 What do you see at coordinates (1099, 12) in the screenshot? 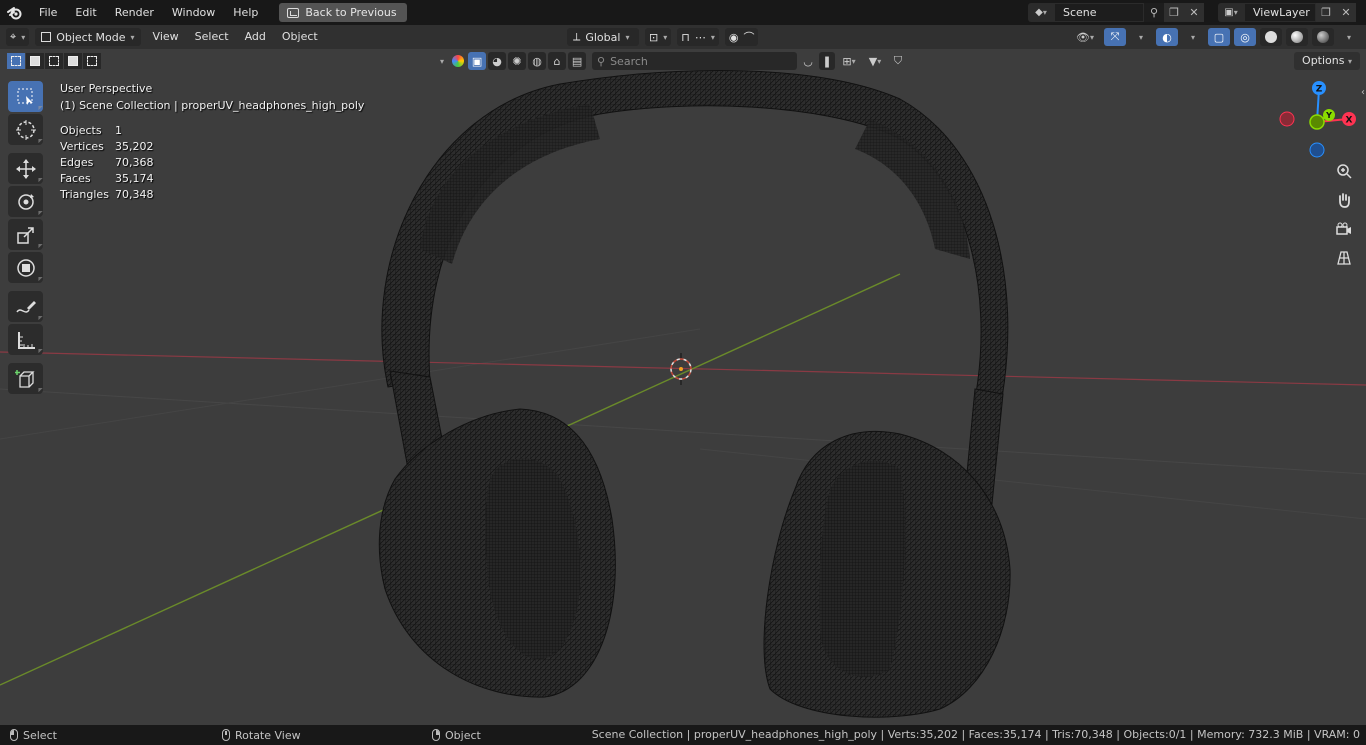
I see `scene-name-field: Scene` at bounding box center [1099, 12].